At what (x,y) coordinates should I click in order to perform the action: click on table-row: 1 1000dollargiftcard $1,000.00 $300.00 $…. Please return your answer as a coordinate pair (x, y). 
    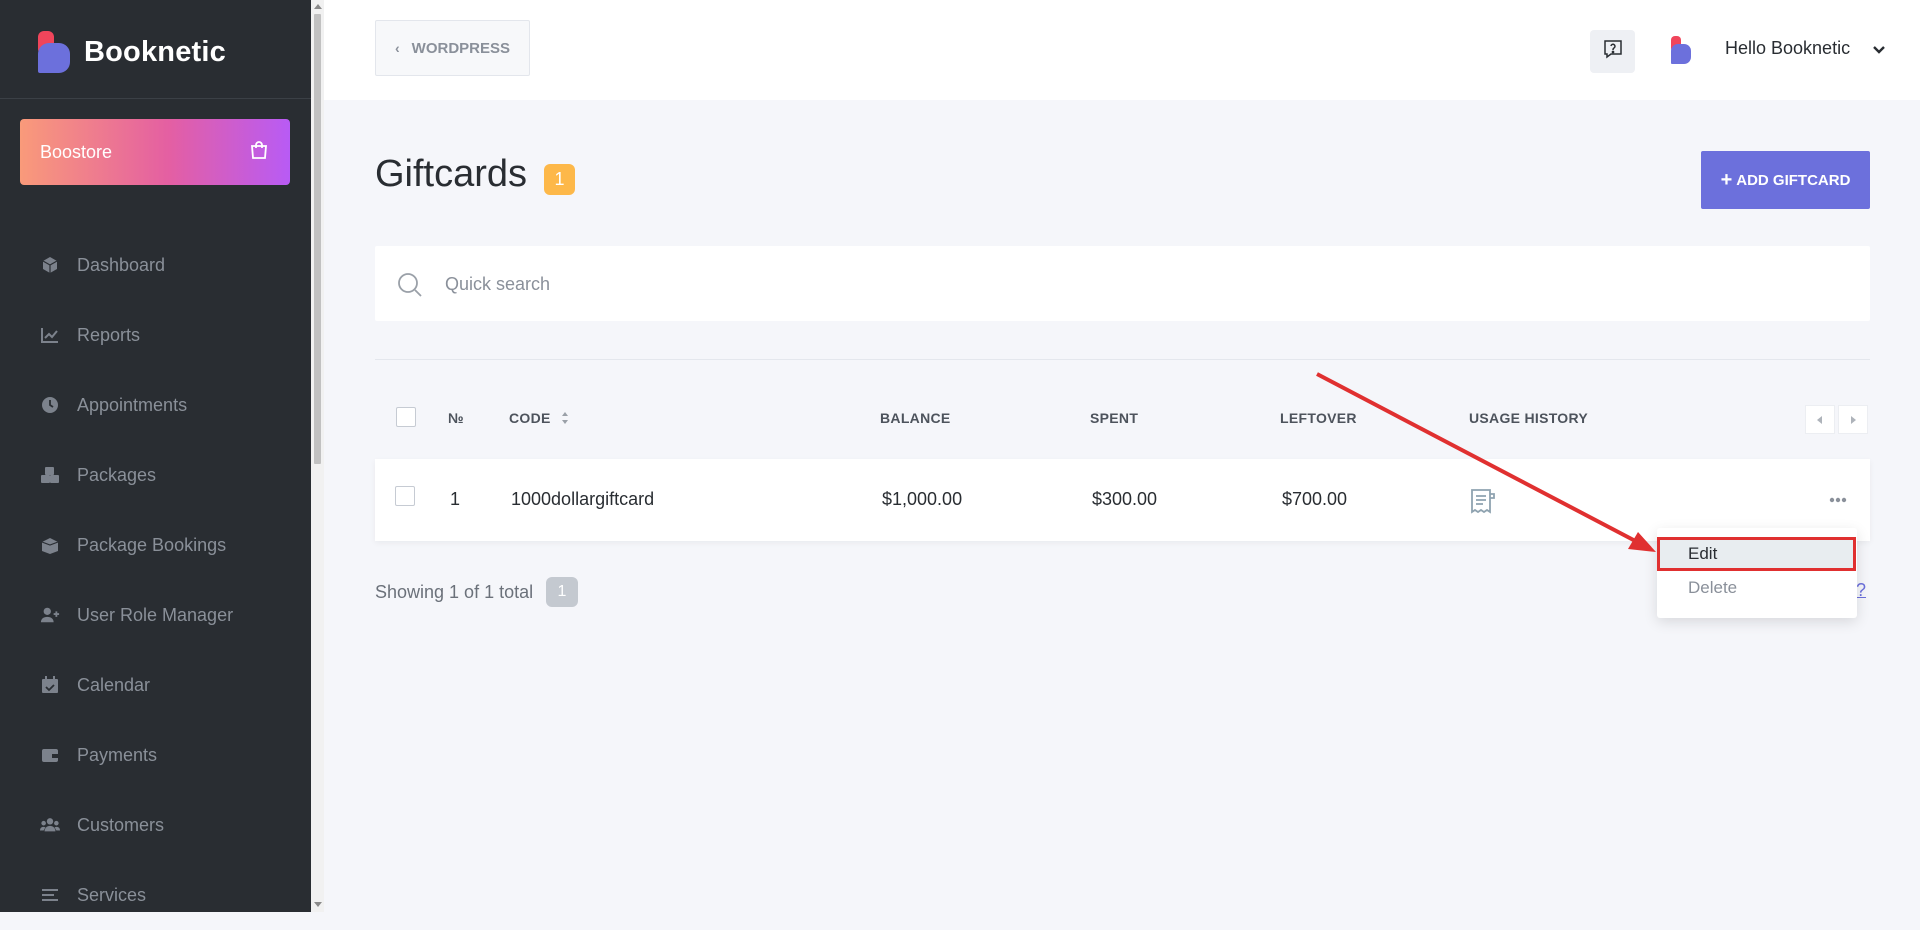
    Looking at the image, I should click on (1122, 500).